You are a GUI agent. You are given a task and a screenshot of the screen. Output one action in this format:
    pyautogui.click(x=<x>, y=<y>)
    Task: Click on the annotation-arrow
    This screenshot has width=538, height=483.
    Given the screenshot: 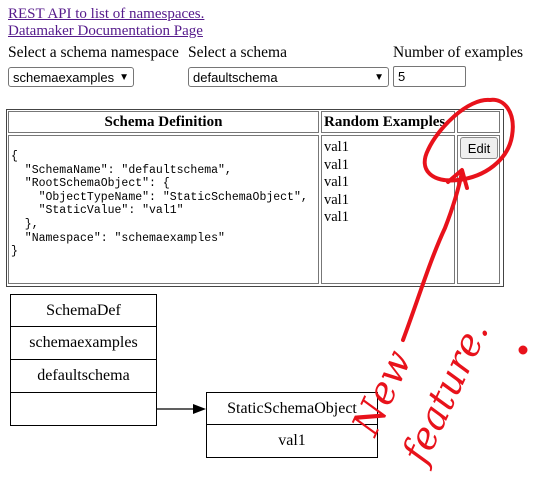 What is the action you would take?
    pyautogui.click(x=432, y=256)
    